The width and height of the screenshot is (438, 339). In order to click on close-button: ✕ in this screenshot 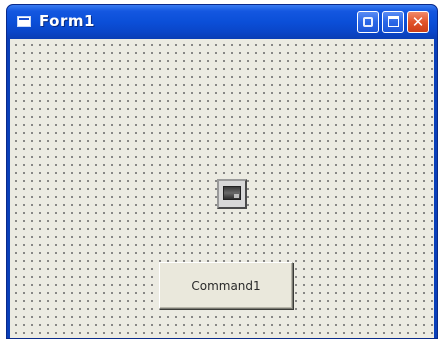, I will do `click(418, 22)`.